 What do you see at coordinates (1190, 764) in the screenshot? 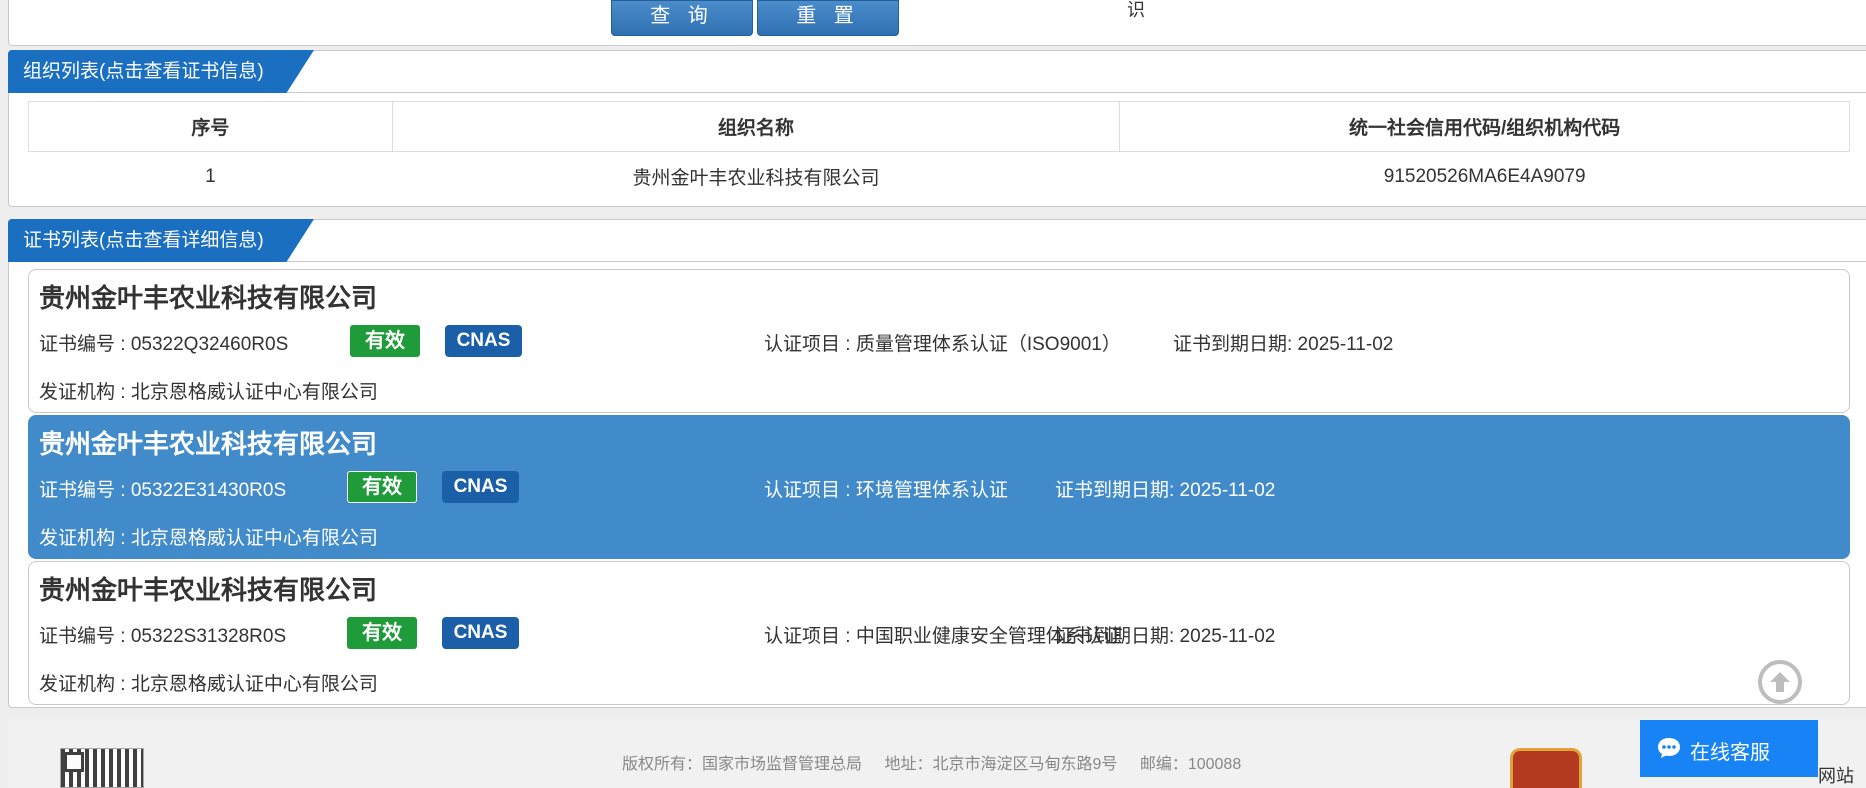
I see `footer-postcode: 邮编：100088` at bounding box center [1190, 764].